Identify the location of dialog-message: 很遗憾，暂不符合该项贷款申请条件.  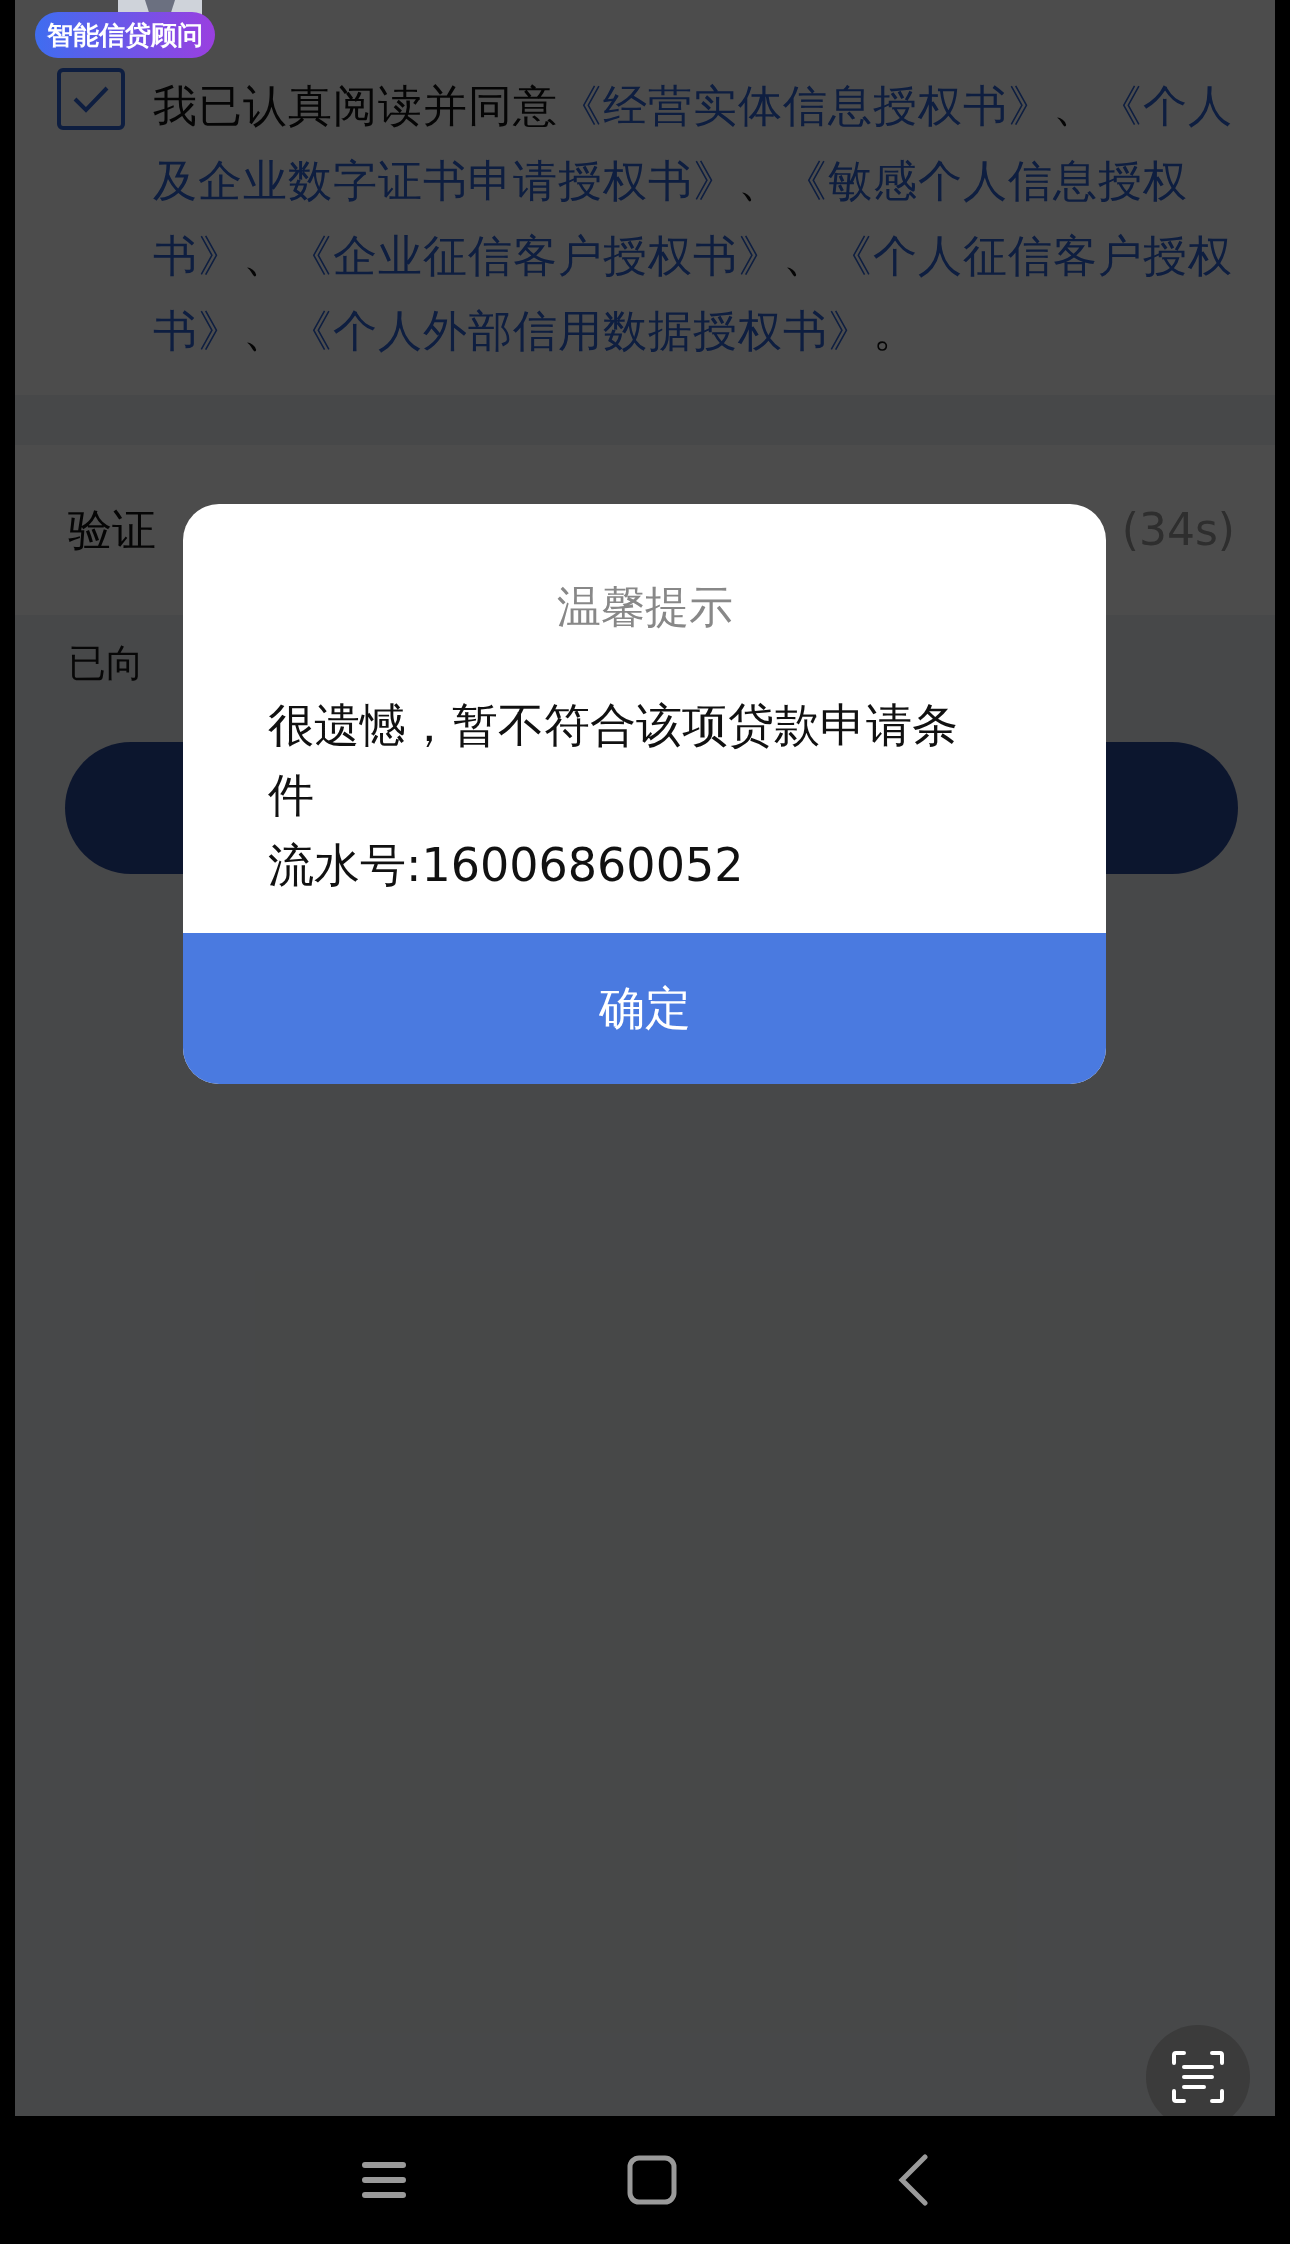
(613, 760).